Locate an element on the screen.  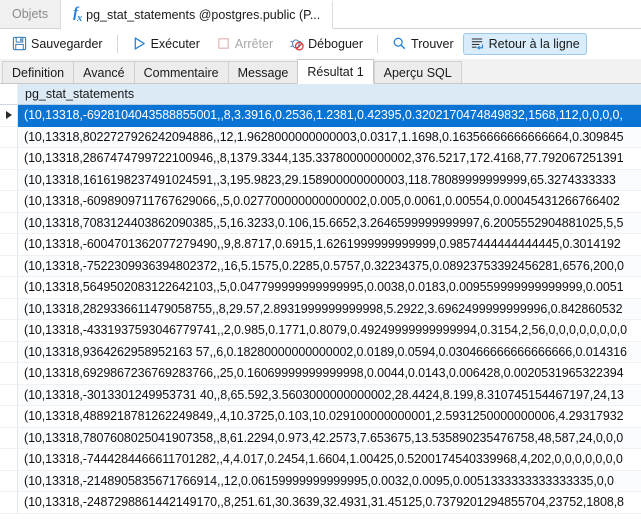
tab-resultat-1: Résultat 1 is located at coordinates (335, 71).